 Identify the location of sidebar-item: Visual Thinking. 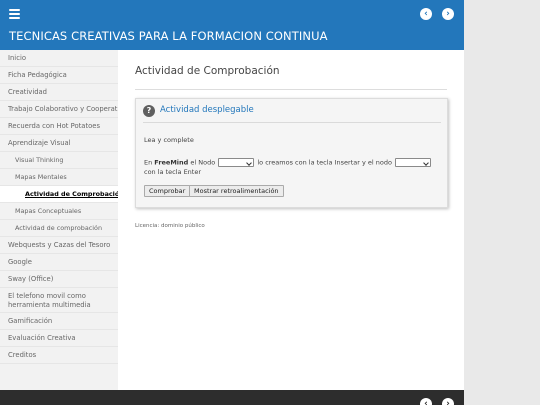
(59, 160).